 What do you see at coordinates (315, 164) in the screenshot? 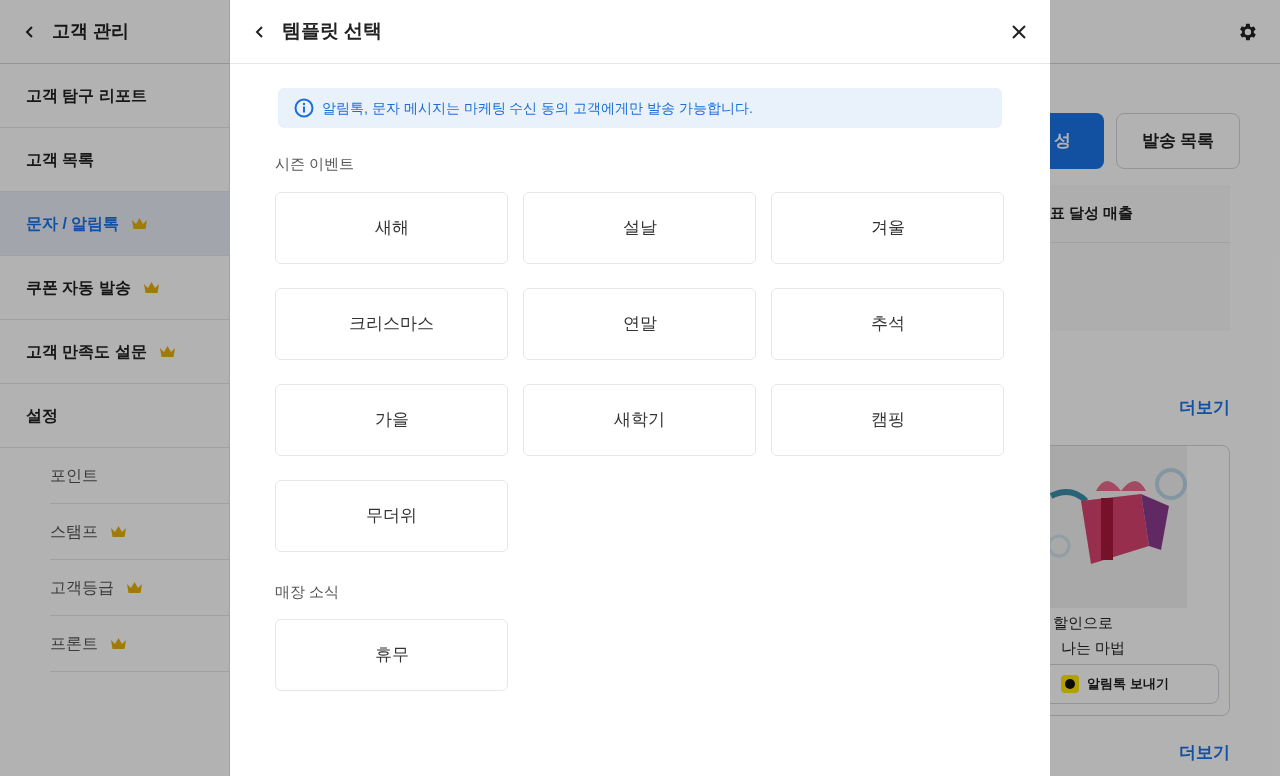
I see `section-title: 시즌 이벤트` at bounding box center [315, 164].